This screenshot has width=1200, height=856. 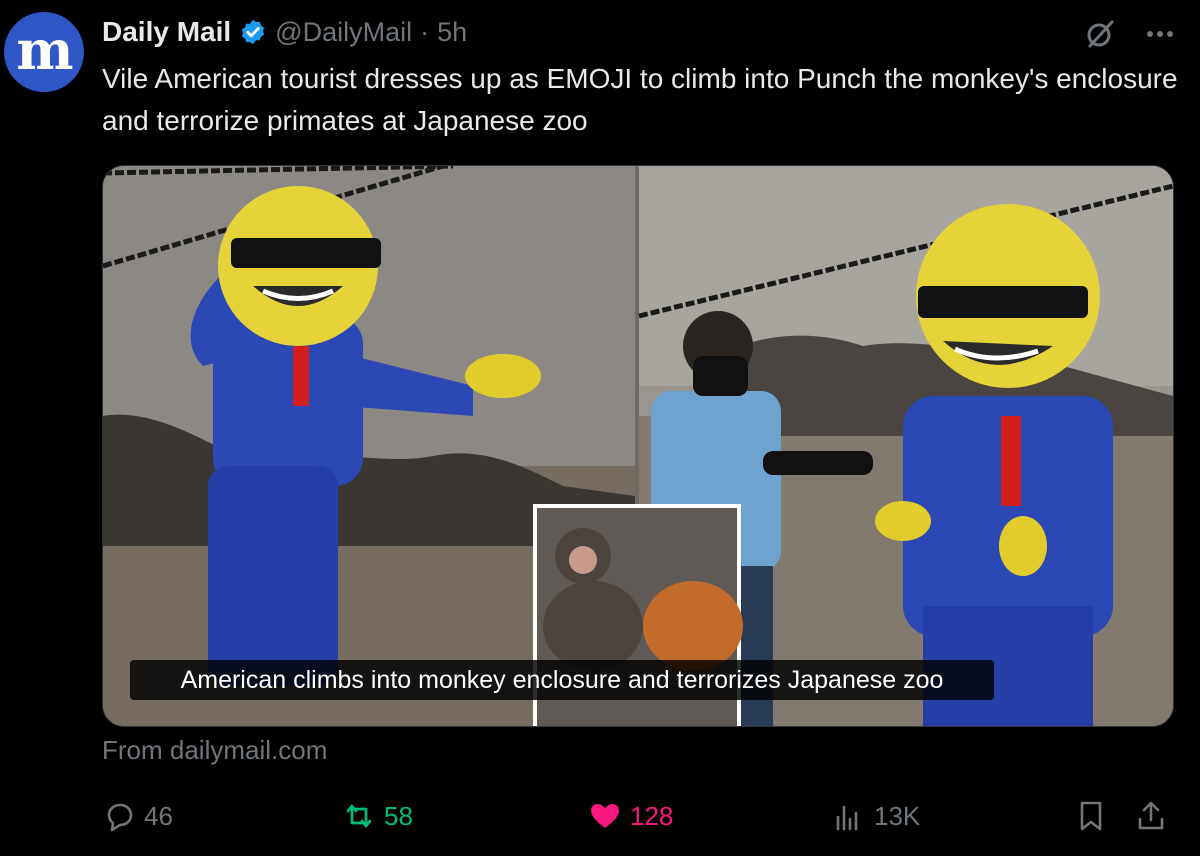 What do you see at coordinates (359, 816) in the screenshot?
I see `retweet-icon` at bounding box center [359, 816].